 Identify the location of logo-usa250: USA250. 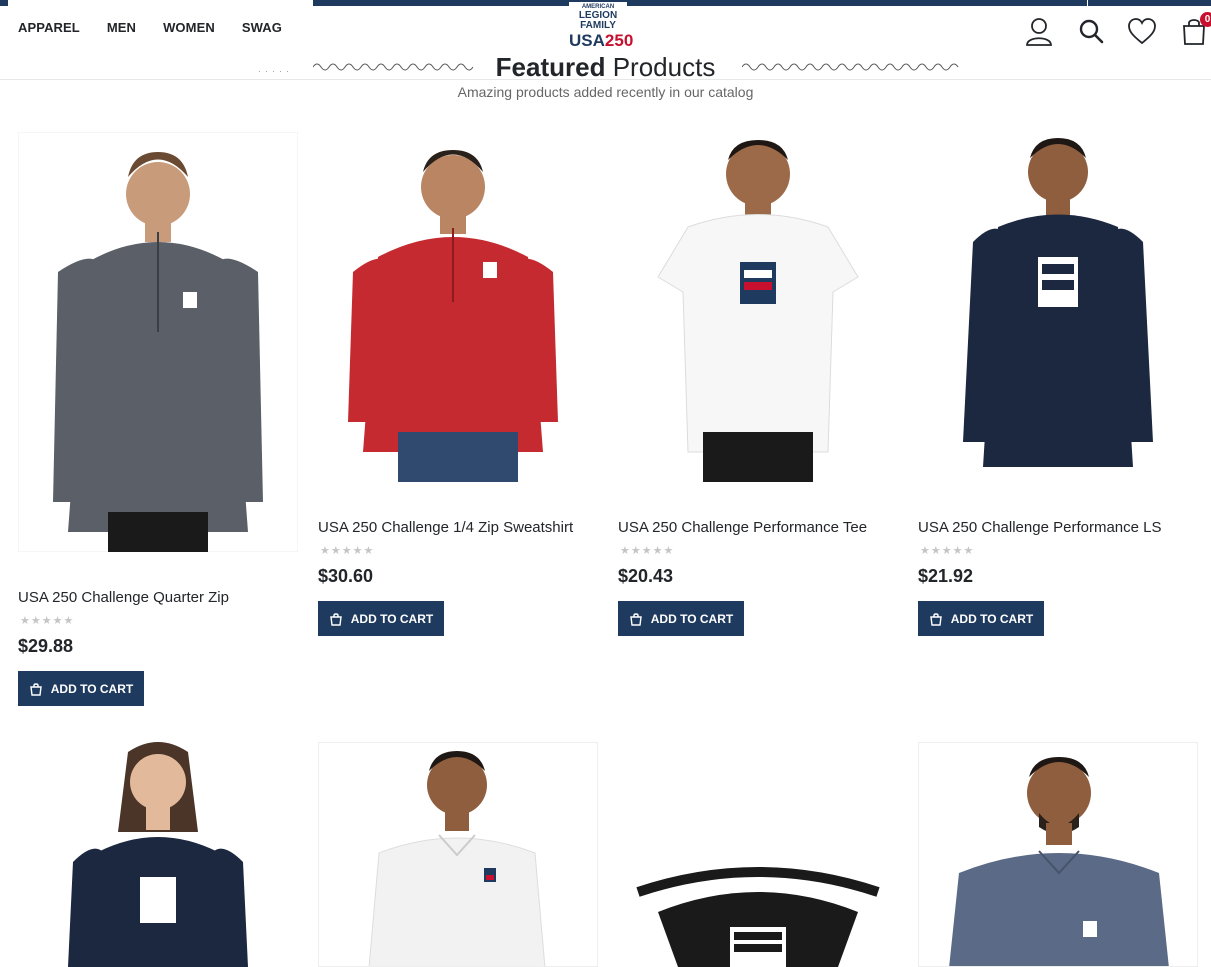
(601, 40).